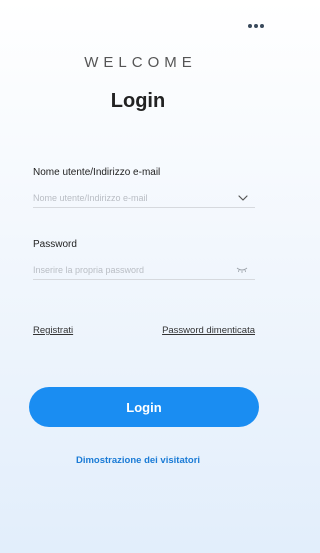  I want to click on password-input, so click(144, 270).